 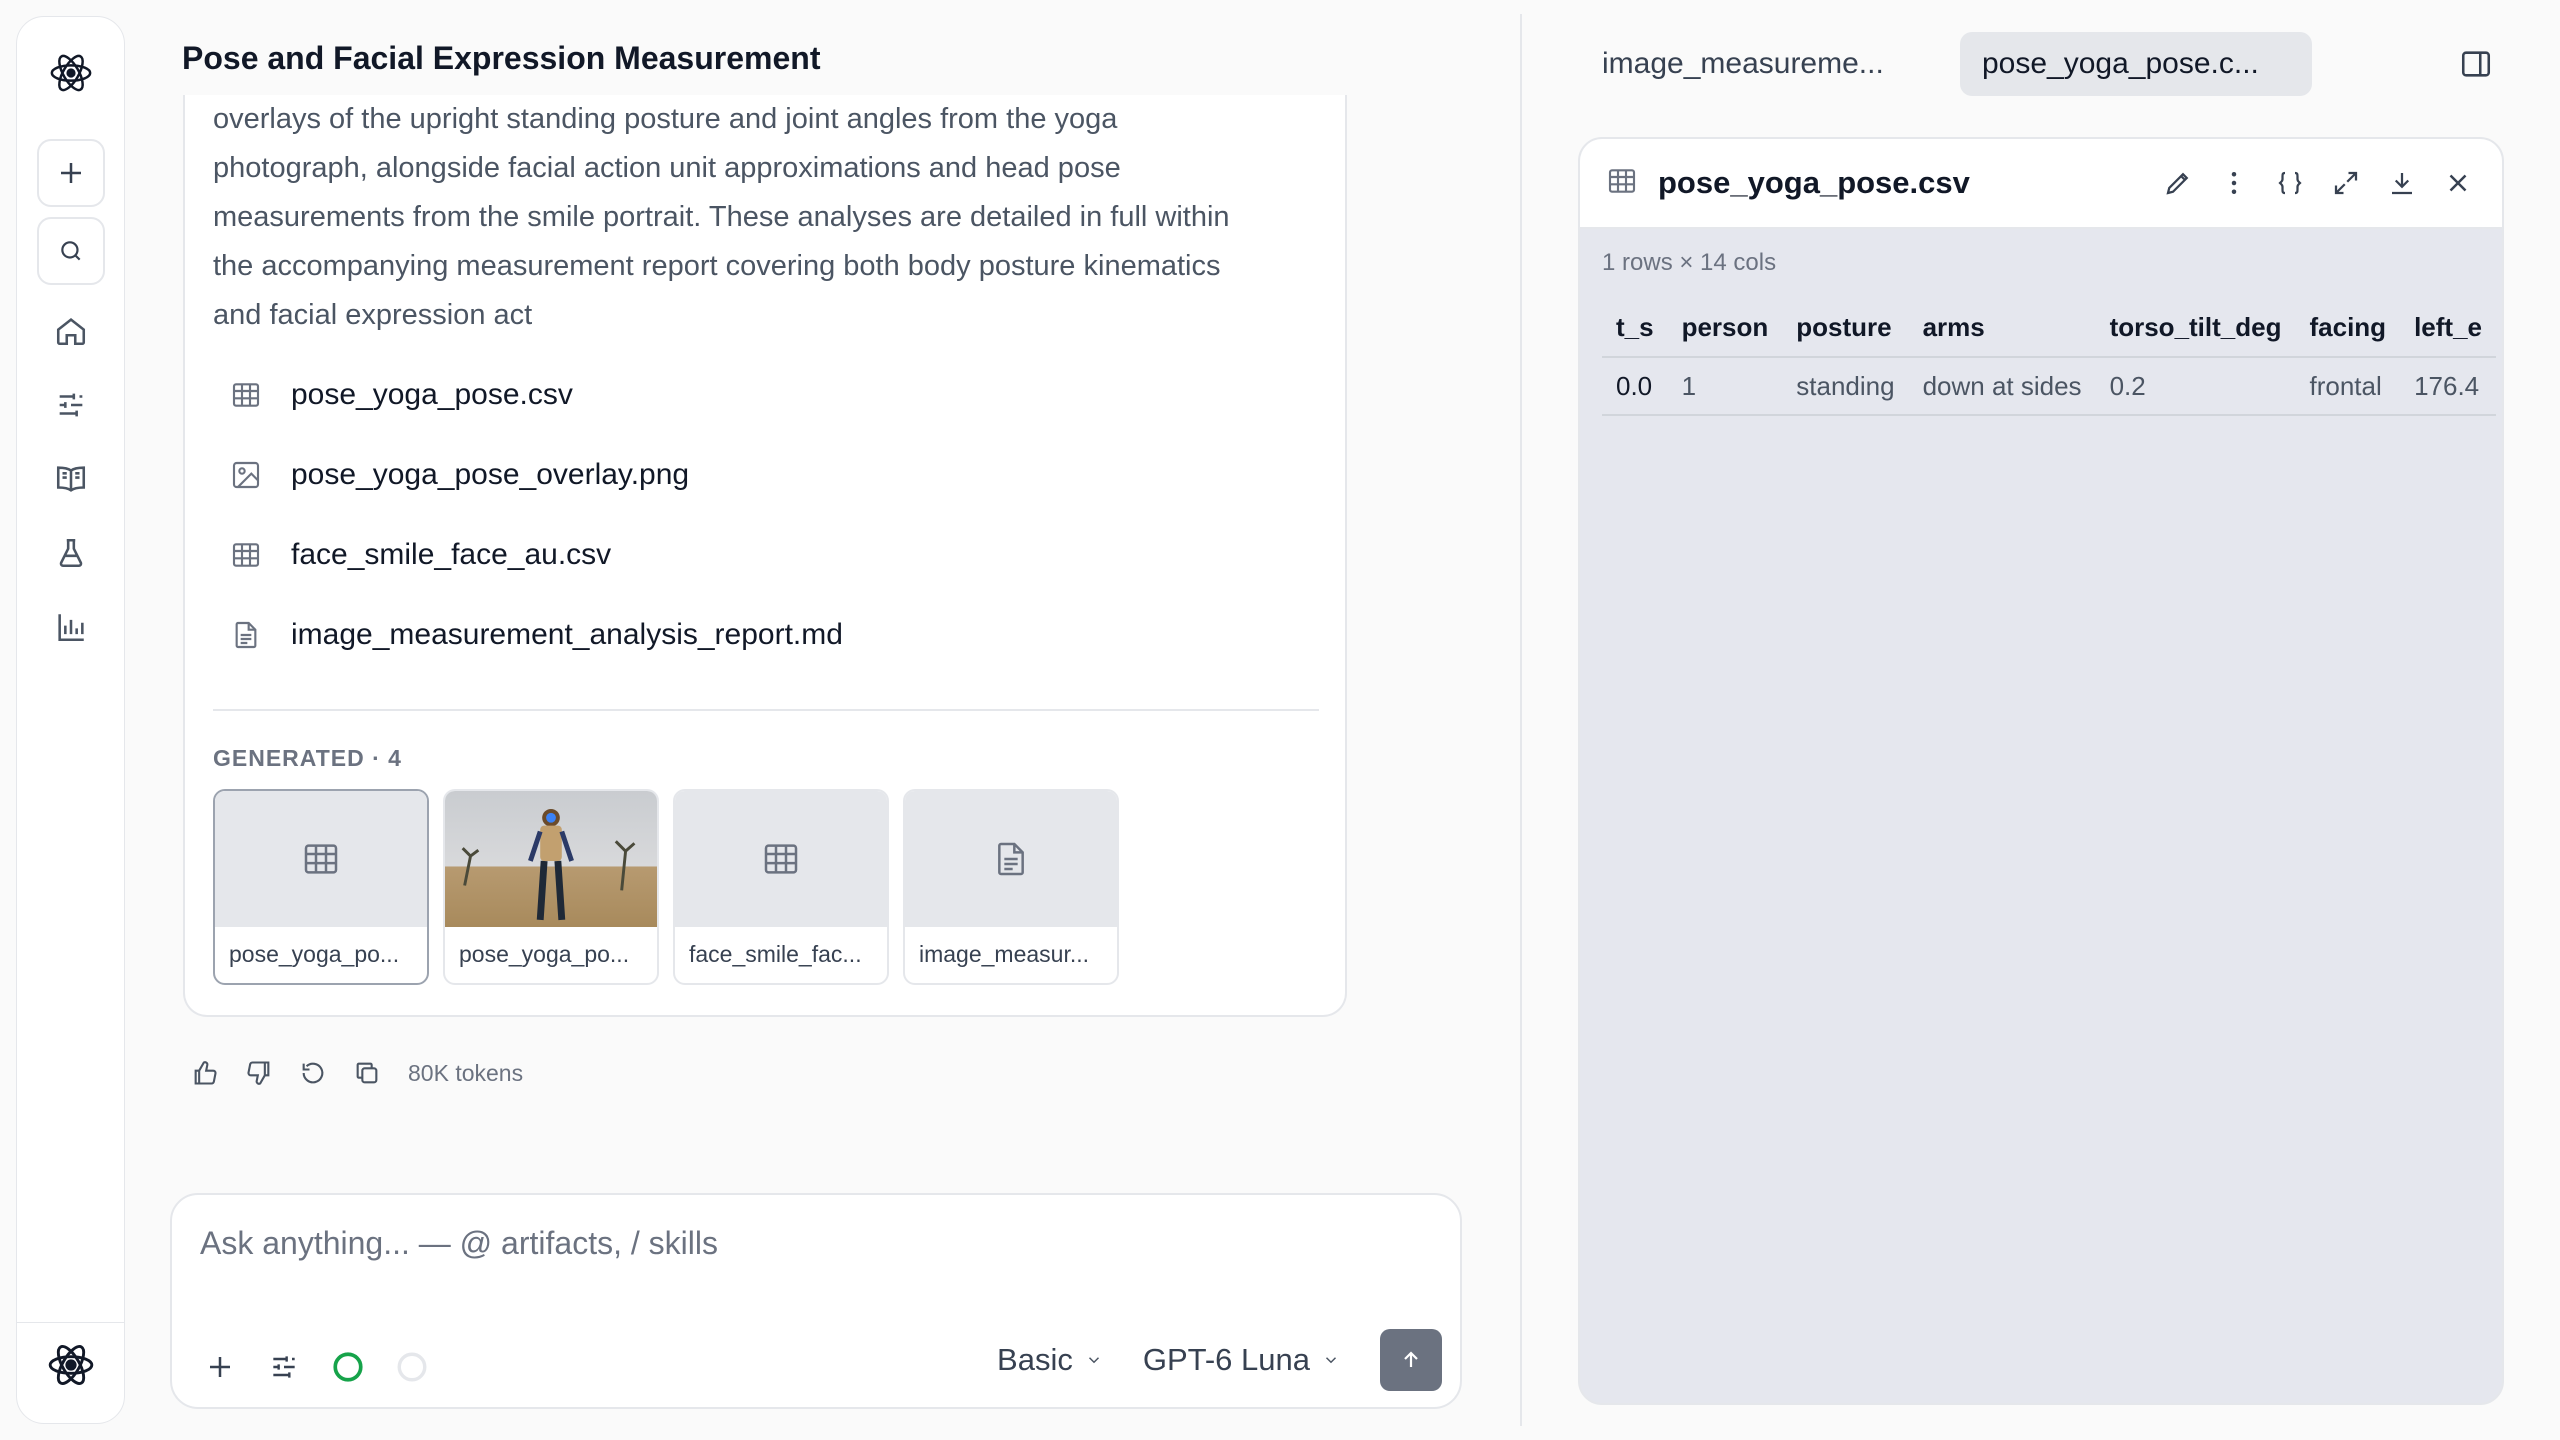 I want to click on panel-splitter, so click(x=1521, y=720).